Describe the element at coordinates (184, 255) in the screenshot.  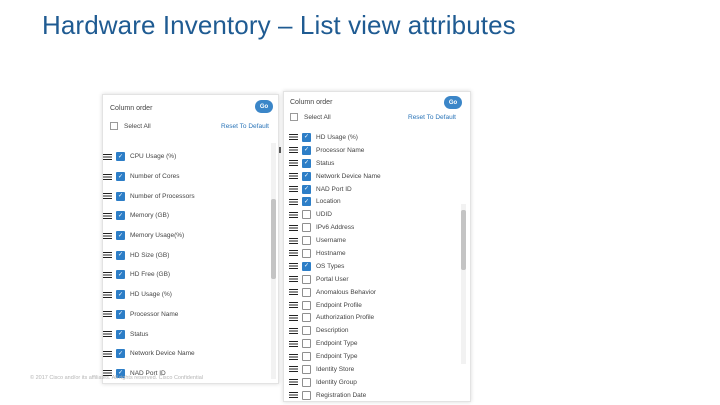
I see `column-row: ✓ HD Size (GB)` at that location.